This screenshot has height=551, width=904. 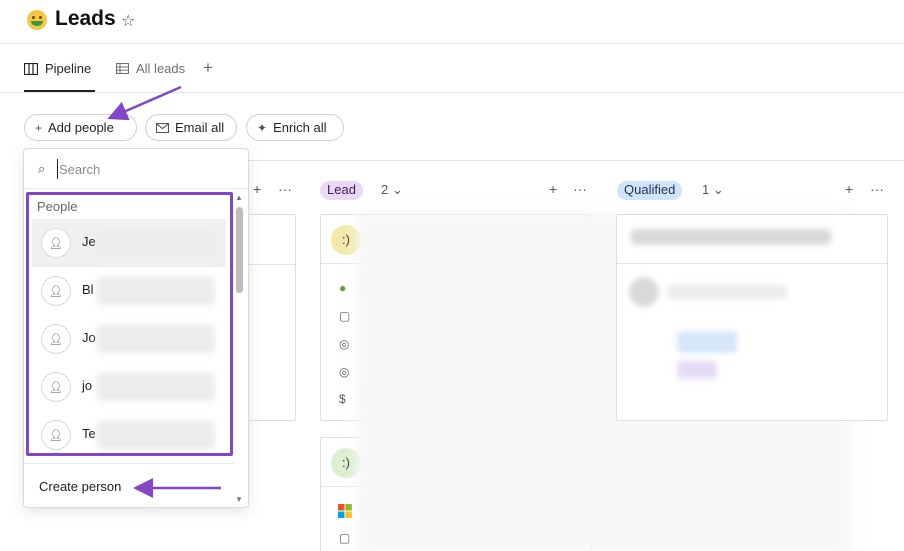 What do you see at coordinates (752, 317) in the screenshot?
I see `qualified-card` at bounding box center [752, 317].